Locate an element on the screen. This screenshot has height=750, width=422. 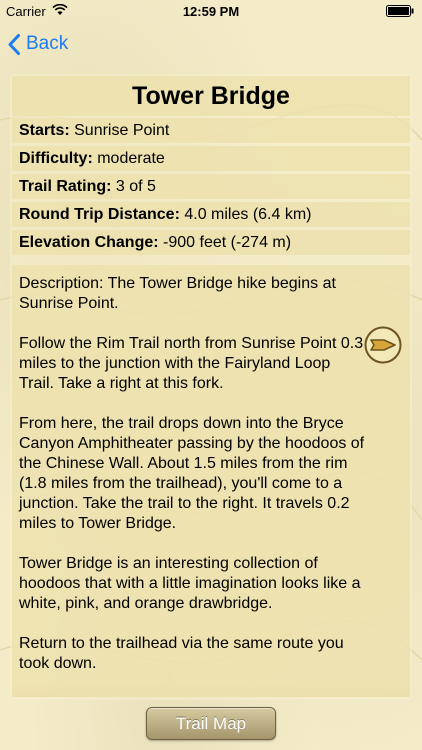
scroll-fade is located at coordinates (211, 690).